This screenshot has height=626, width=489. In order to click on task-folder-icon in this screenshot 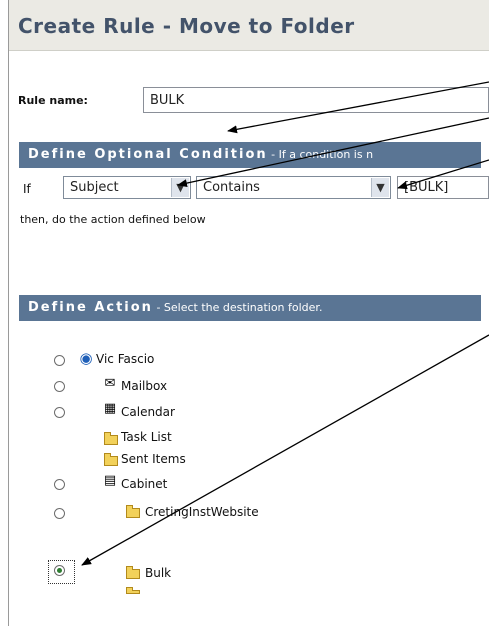, I will do `click(111, 438)`.